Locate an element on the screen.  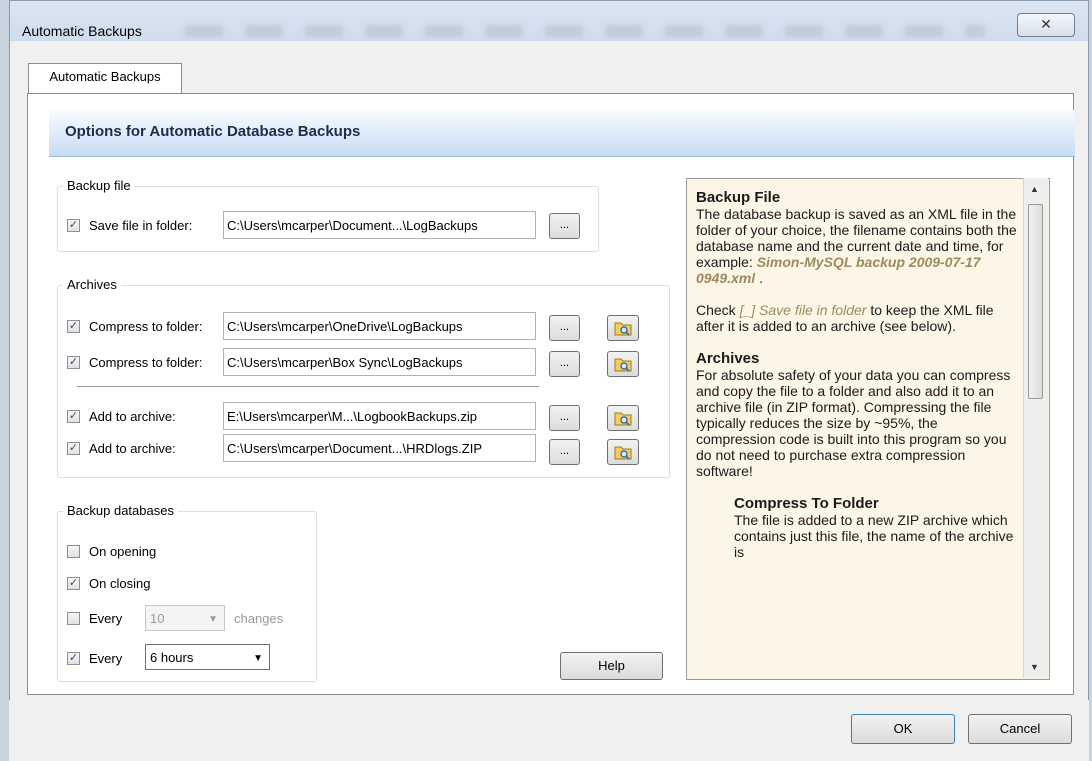
archive-file-field: C:\Users\mcarper\Document...\HRDlogs.ZIP is located at coordinates (379, 448).